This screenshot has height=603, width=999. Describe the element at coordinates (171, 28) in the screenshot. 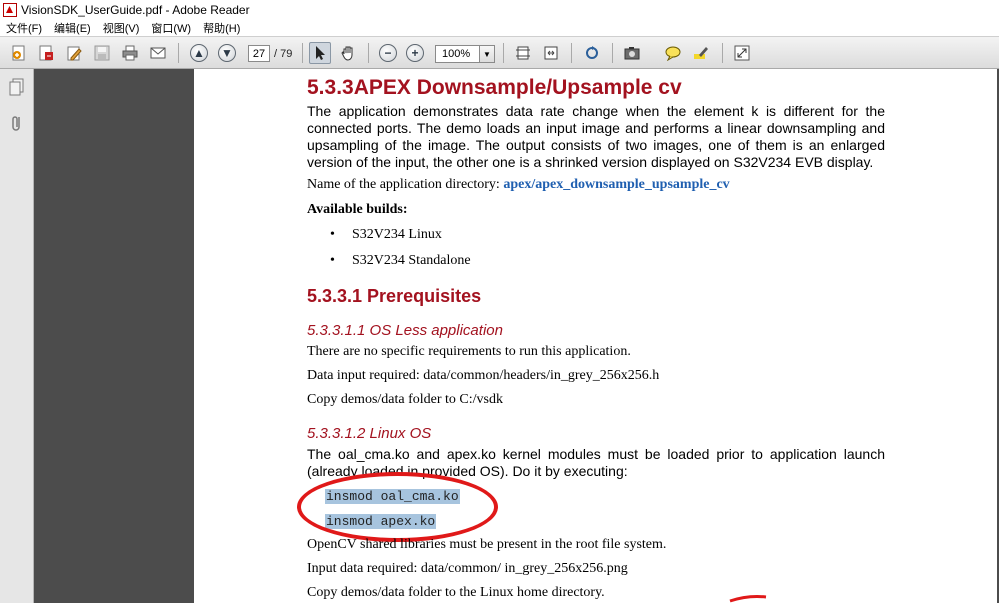

I see `menu-window: 窗口(W)` at that location.